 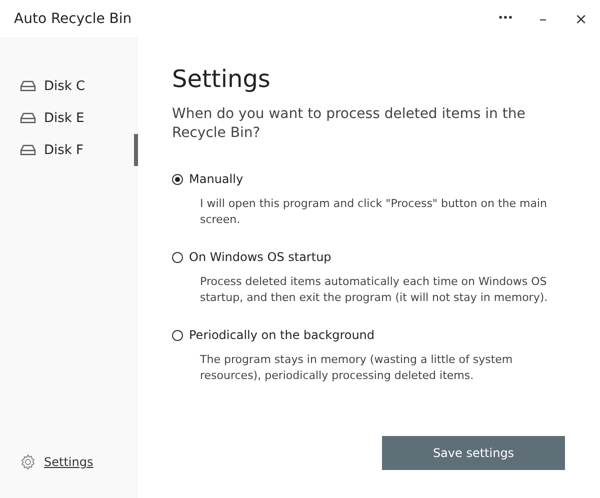 What do you see at coordinates (73, 18) in the screenshot?
I see `window-title: Auto Recycle Bin` at bounding box center [73, 18].